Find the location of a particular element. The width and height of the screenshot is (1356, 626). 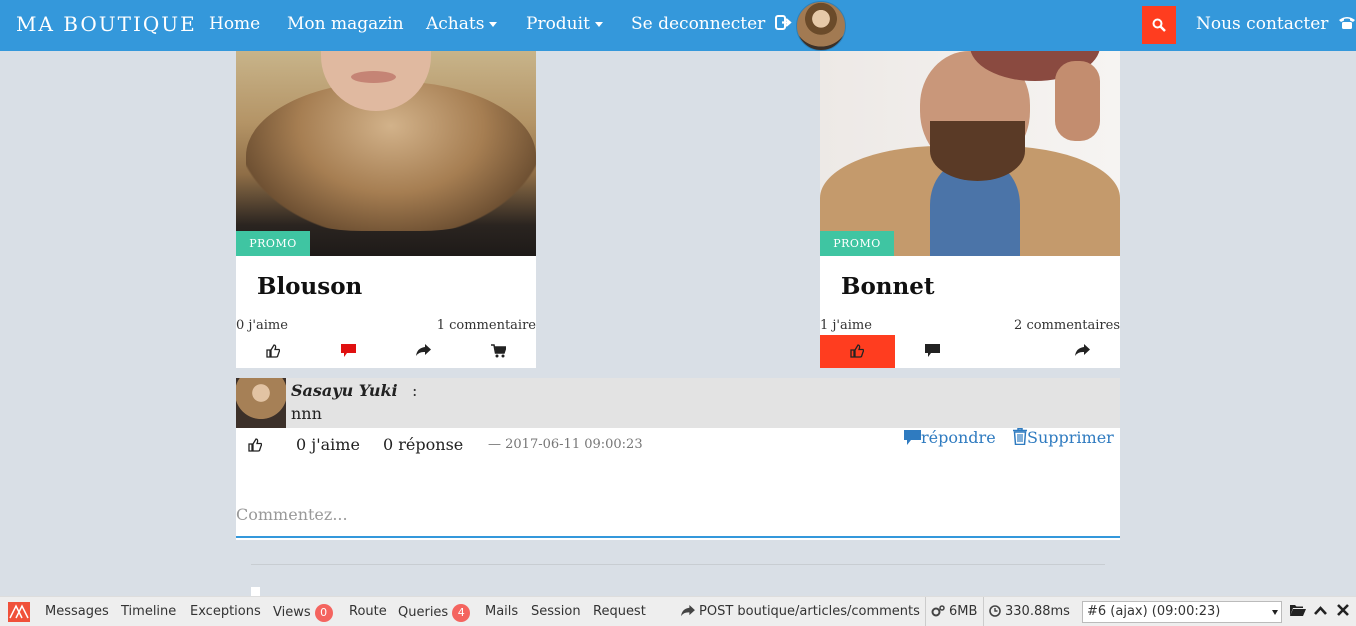

select-arrow-icon is located at coordinates (1275, 612).